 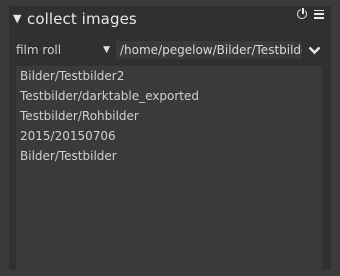 I want to click on list-item: Bilder/Testbilder2, so click(x=169, y=76).